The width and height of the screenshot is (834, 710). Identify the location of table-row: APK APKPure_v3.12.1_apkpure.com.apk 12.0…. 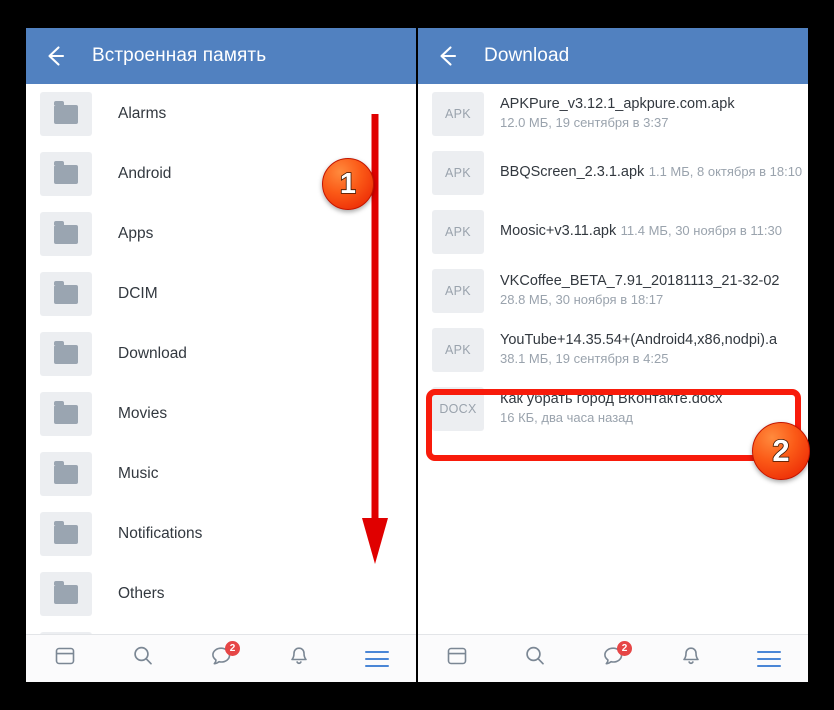
(613, 113).